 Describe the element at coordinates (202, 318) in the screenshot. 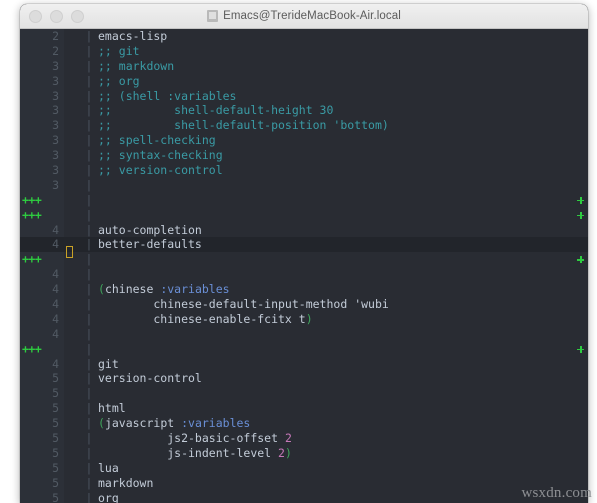

I see `code-token: chinese-enable-fcitx t` at that location.